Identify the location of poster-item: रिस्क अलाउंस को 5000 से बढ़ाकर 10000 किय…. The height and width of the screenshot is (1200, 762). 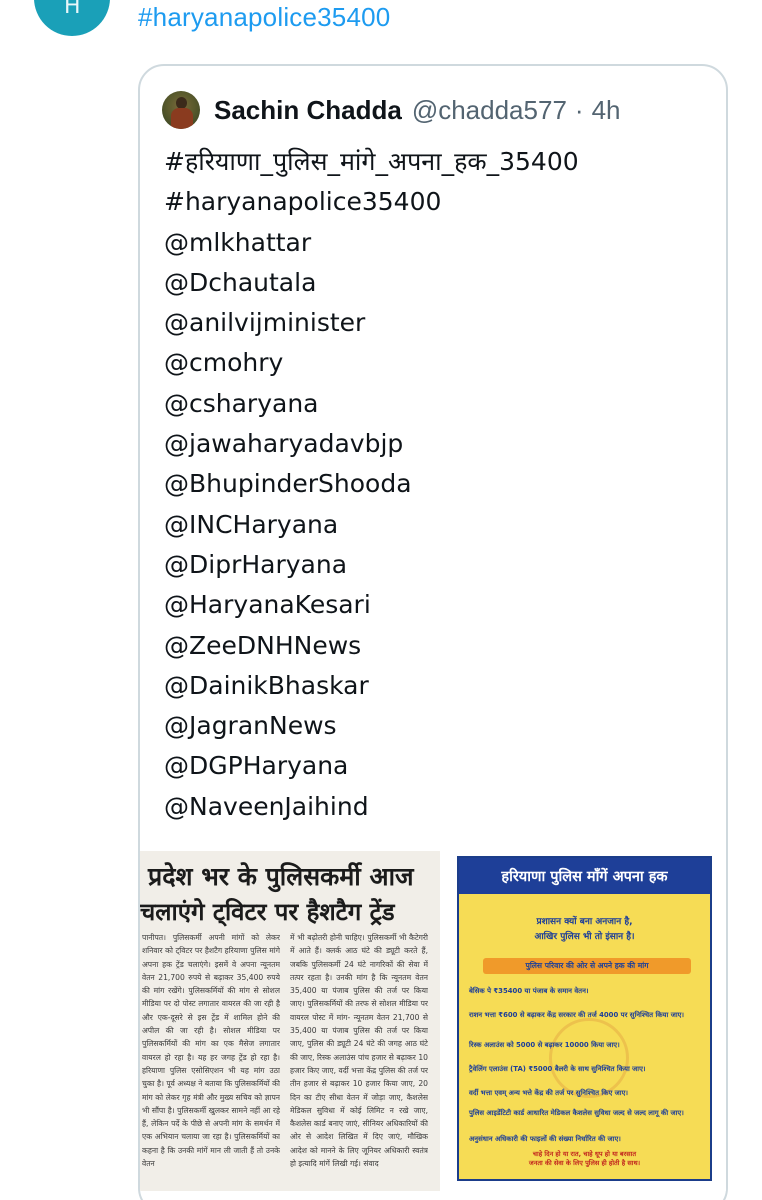
(544, 1045).